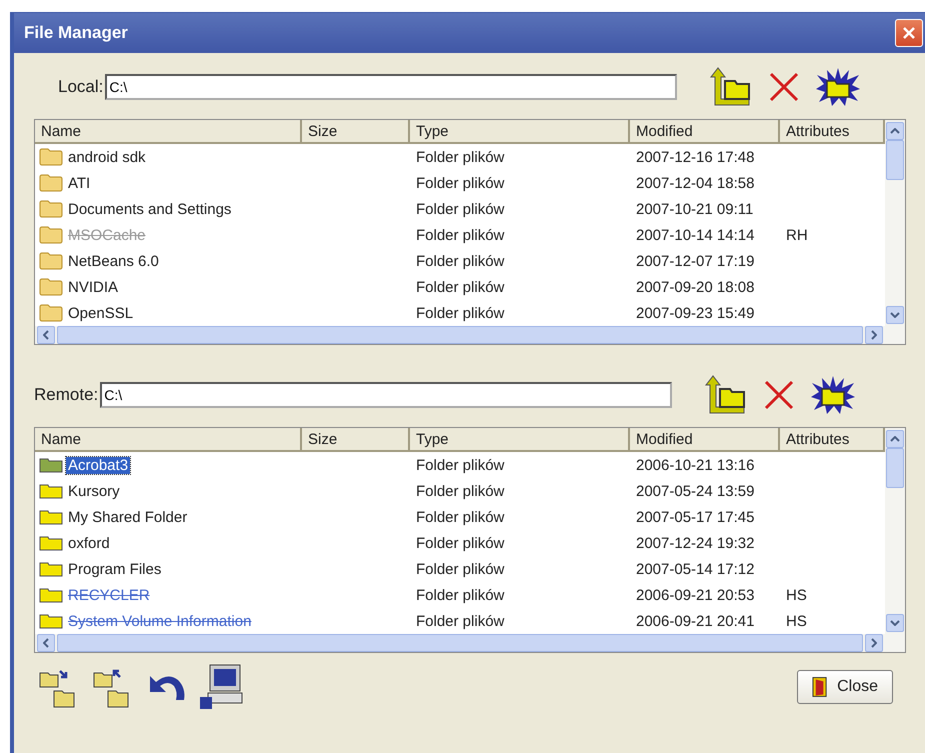 Image resolution: width=925 pixels, height=753 pixels. What do you see at coordinates (66, 395) in the screenshot?
I see `address-label: Remote:` at bounding box center [66, 395].